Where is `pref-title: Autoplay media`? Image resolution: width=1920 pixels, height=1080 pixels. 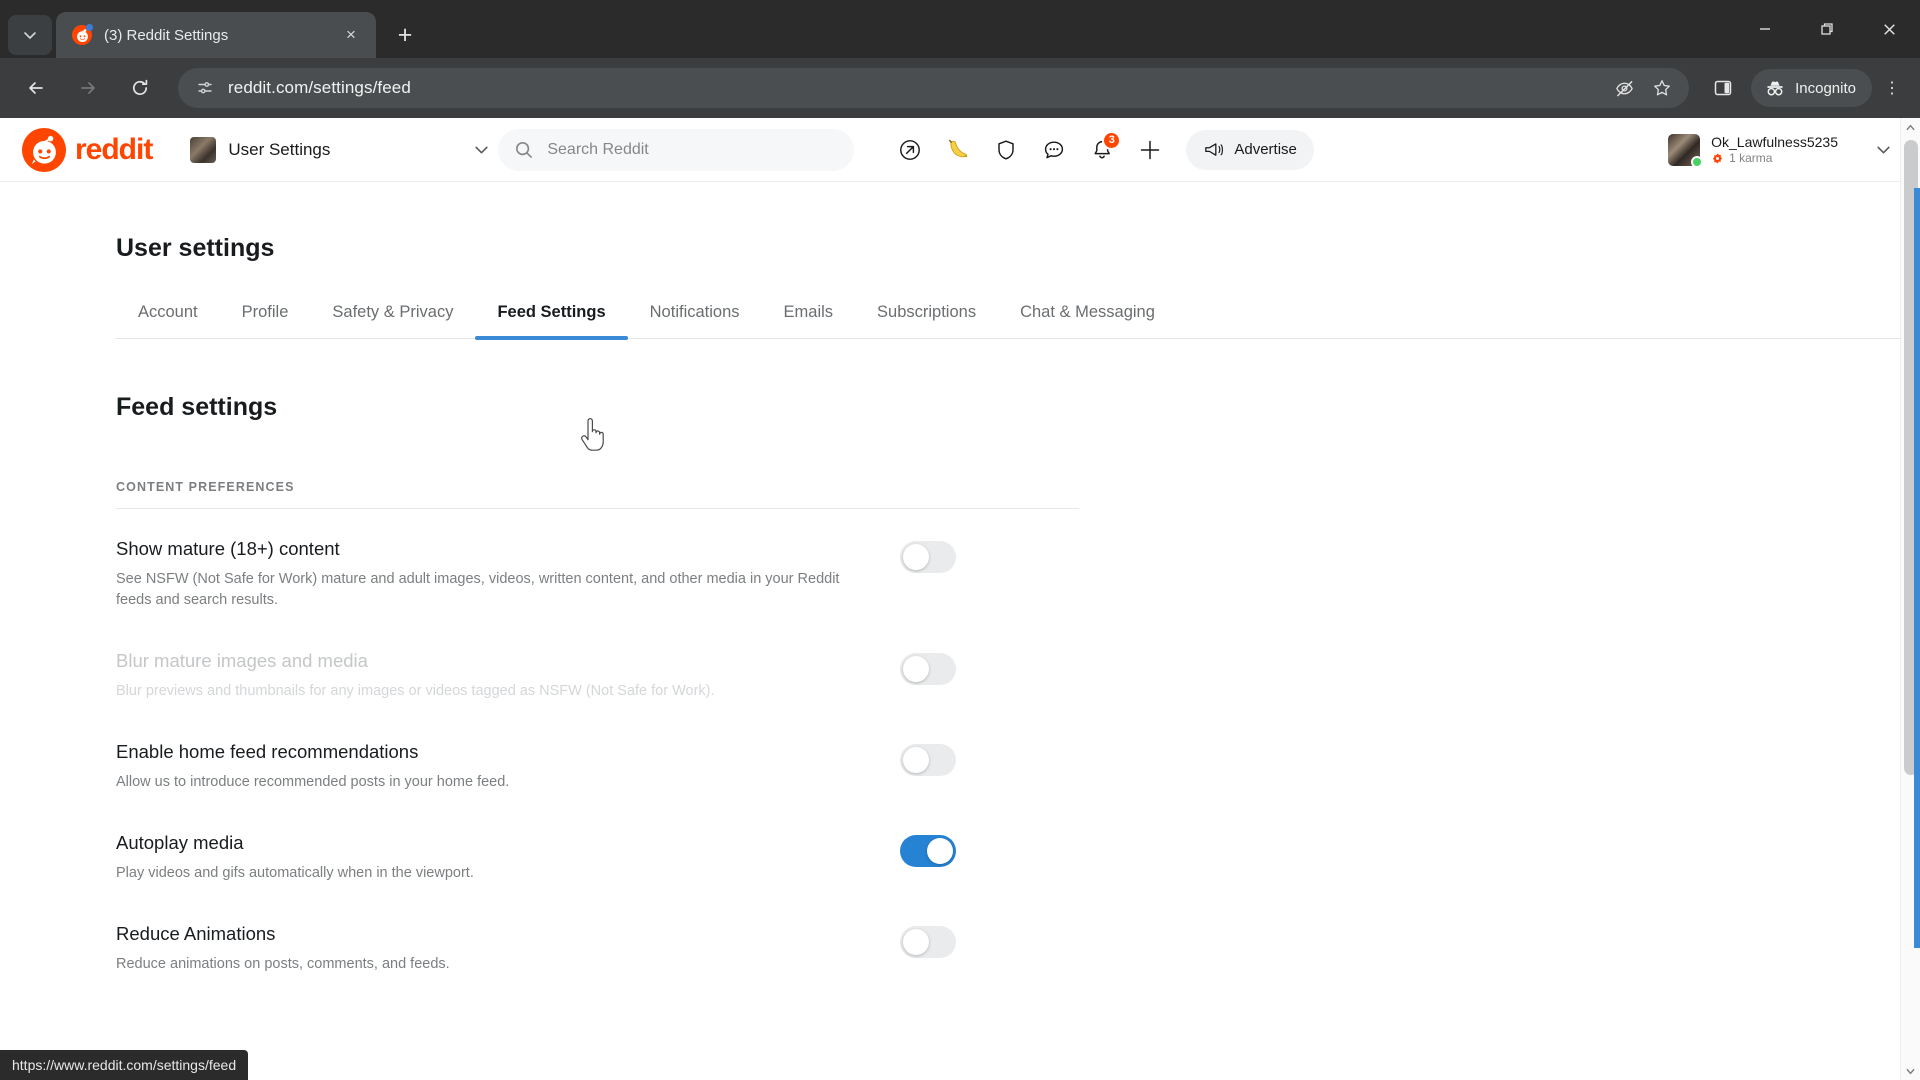
pref-title: Autoplay media is located at coordinates (180, 842).